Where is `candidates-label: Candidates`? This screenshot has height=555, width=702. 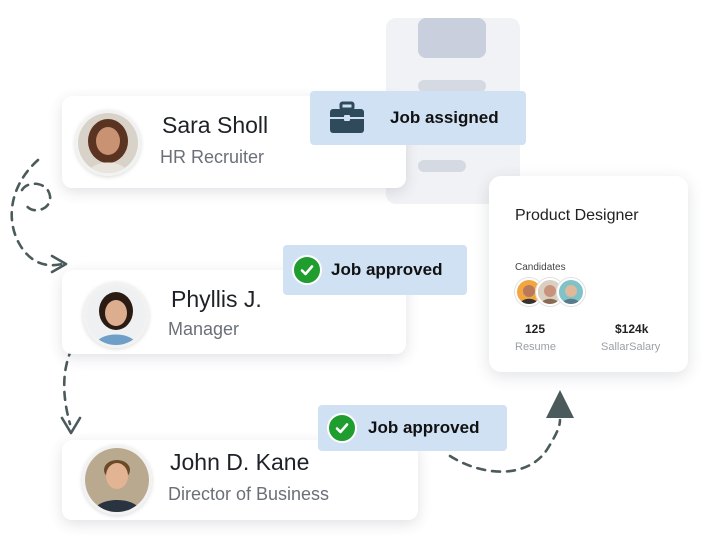 candidates-label: Candidates is located at coordinates (540, 267).